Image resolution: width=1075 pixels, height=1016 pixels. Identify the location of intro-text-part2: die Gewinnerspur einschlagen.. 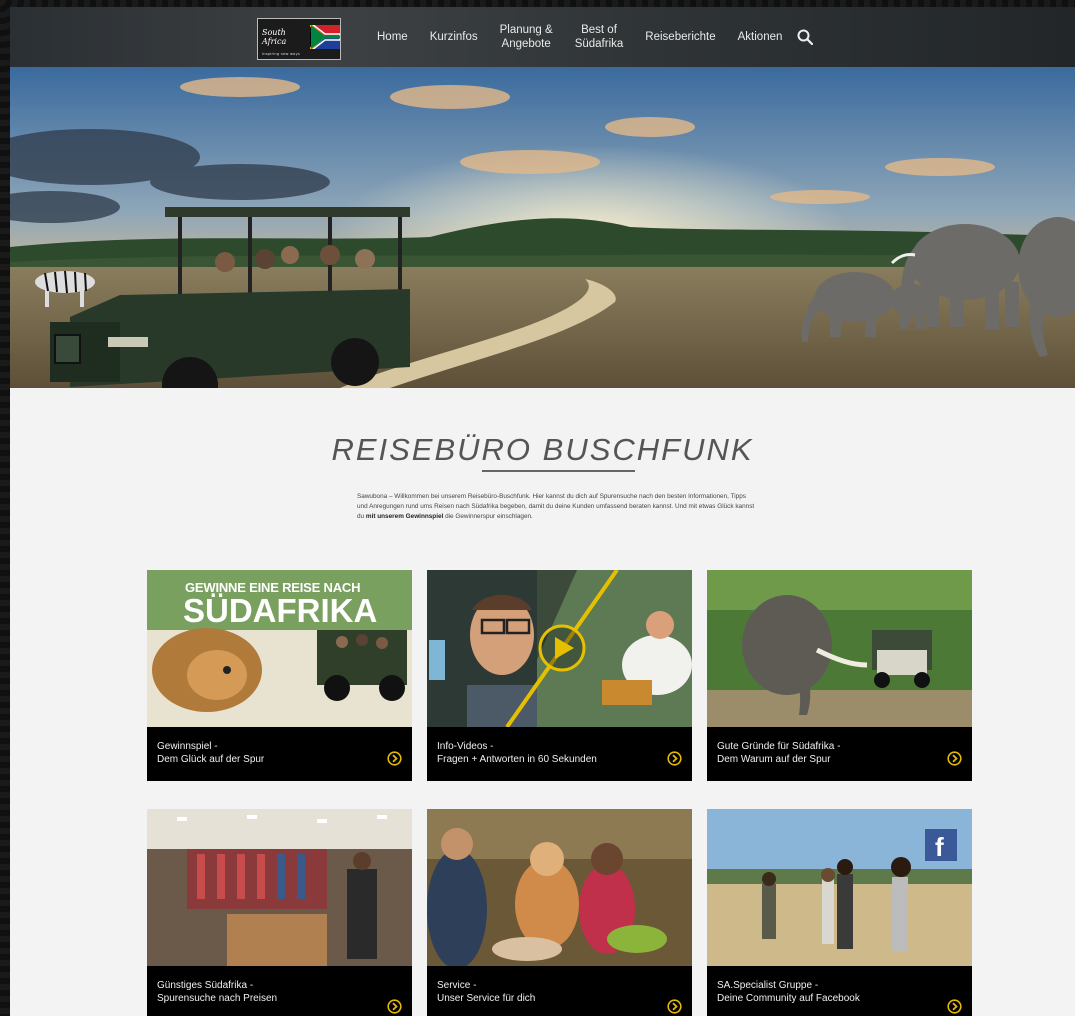
(488, 516).